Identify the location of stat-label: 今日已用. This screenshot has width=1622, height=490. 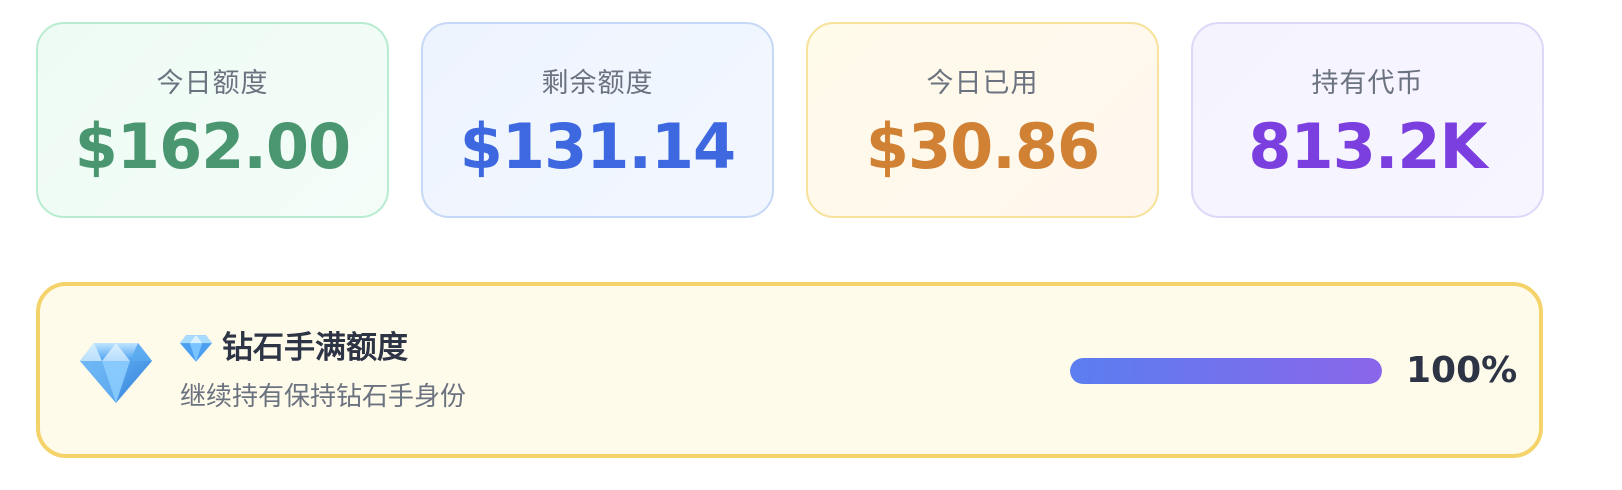
(982, 83).